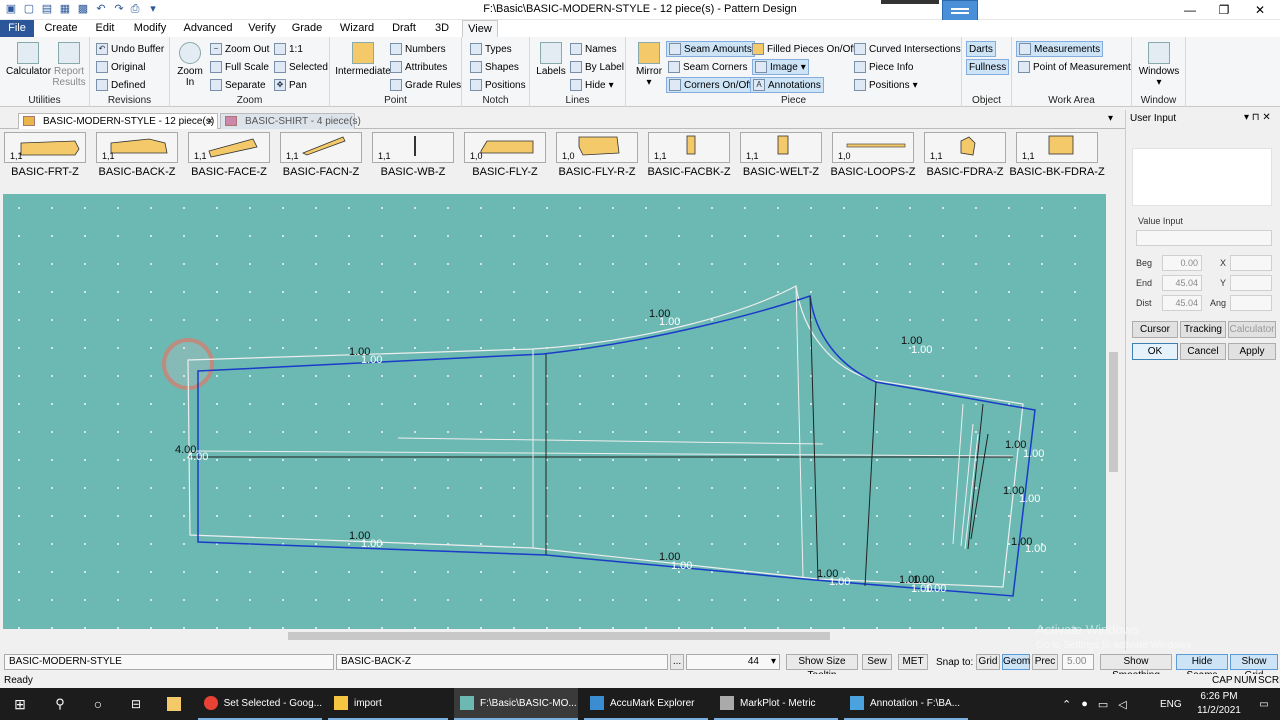 Image resolution: width=1280 pixels, height=720 pixels. Describe the element at coordinates (1251, 303) in the screenshot. I see `ang-field` at that location.